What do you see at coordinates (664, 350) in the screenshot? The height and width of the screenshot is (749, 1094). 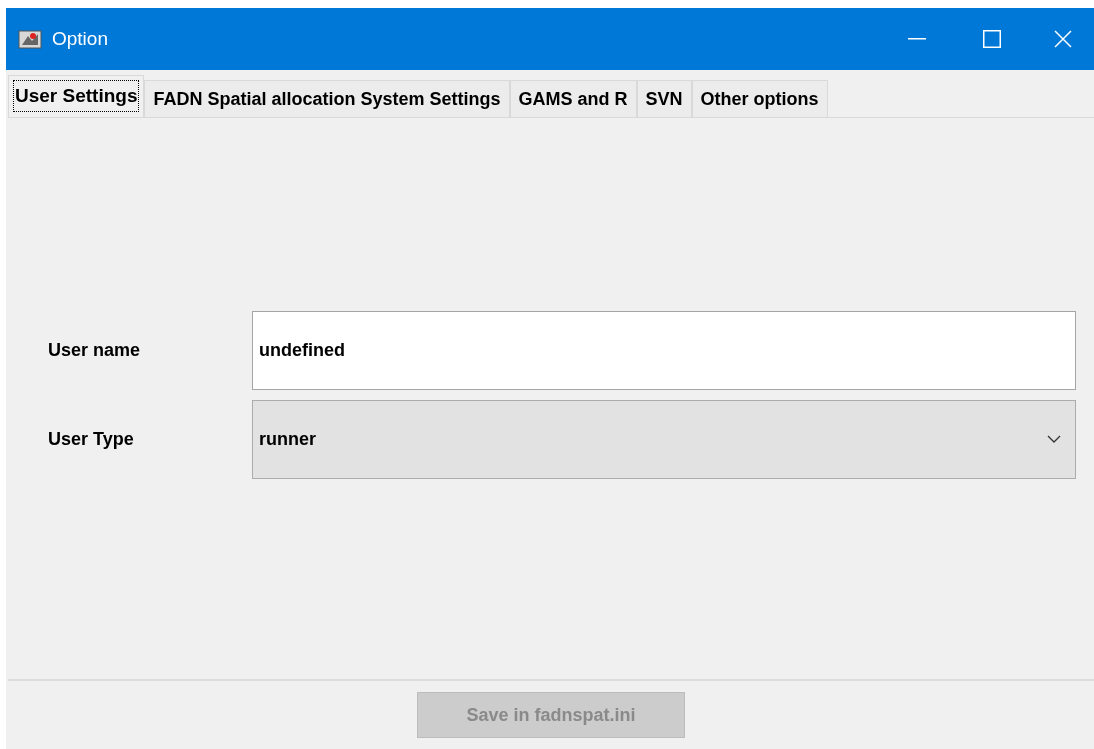 I see `user-name-field: undefined` at bounding box center [664, 350].